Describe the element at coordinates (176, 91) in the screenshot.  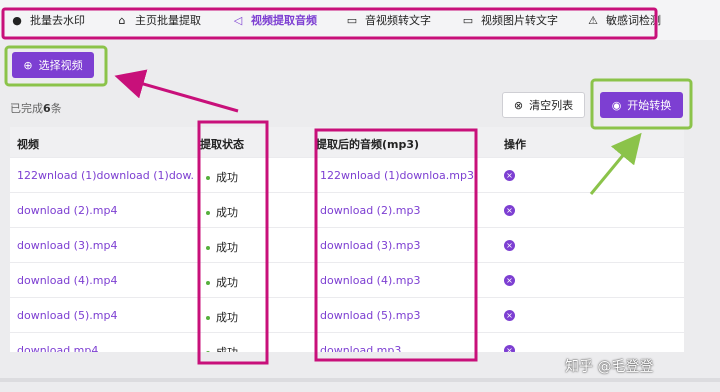
I see `magenta-arrow` at that location.